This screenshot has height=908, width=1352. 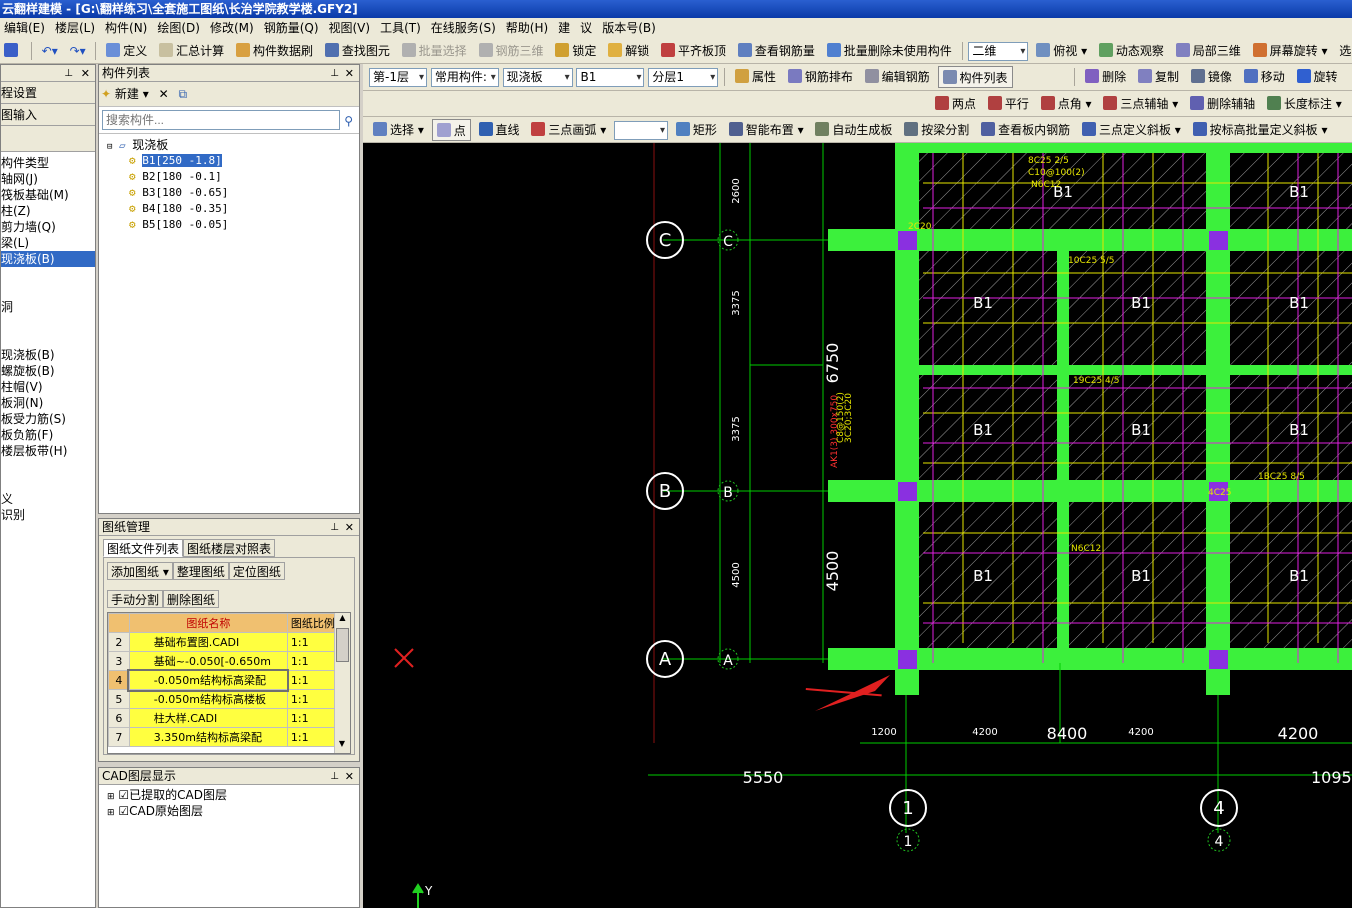 What do you see at coordinates (143, 548) in the screenshot?
I see `tab-file-list: 图纸文件列表` at bounding box center [143, 548].